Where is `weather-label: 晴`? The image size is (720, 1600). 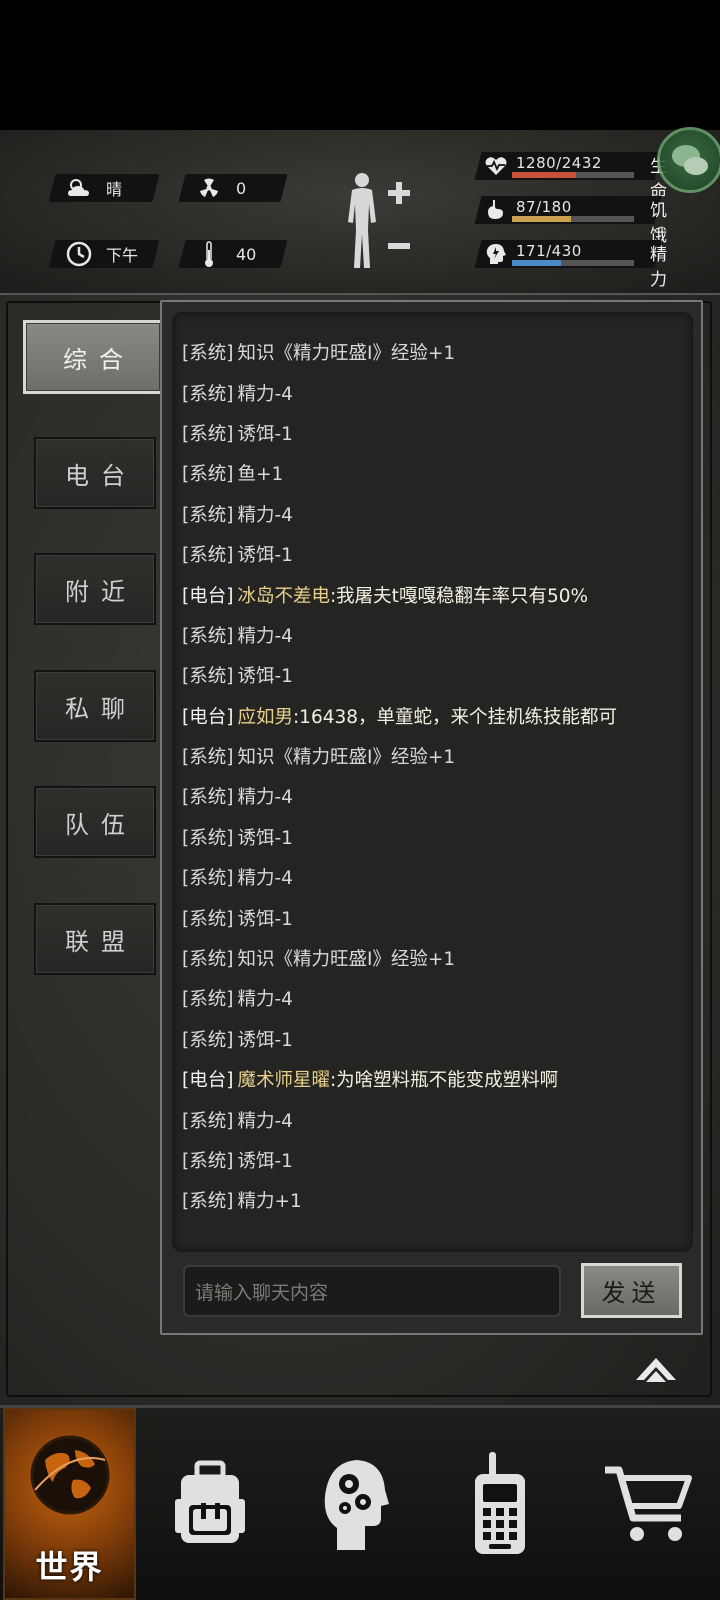
weather-label: 晴 is located at coordinates (114, 189).